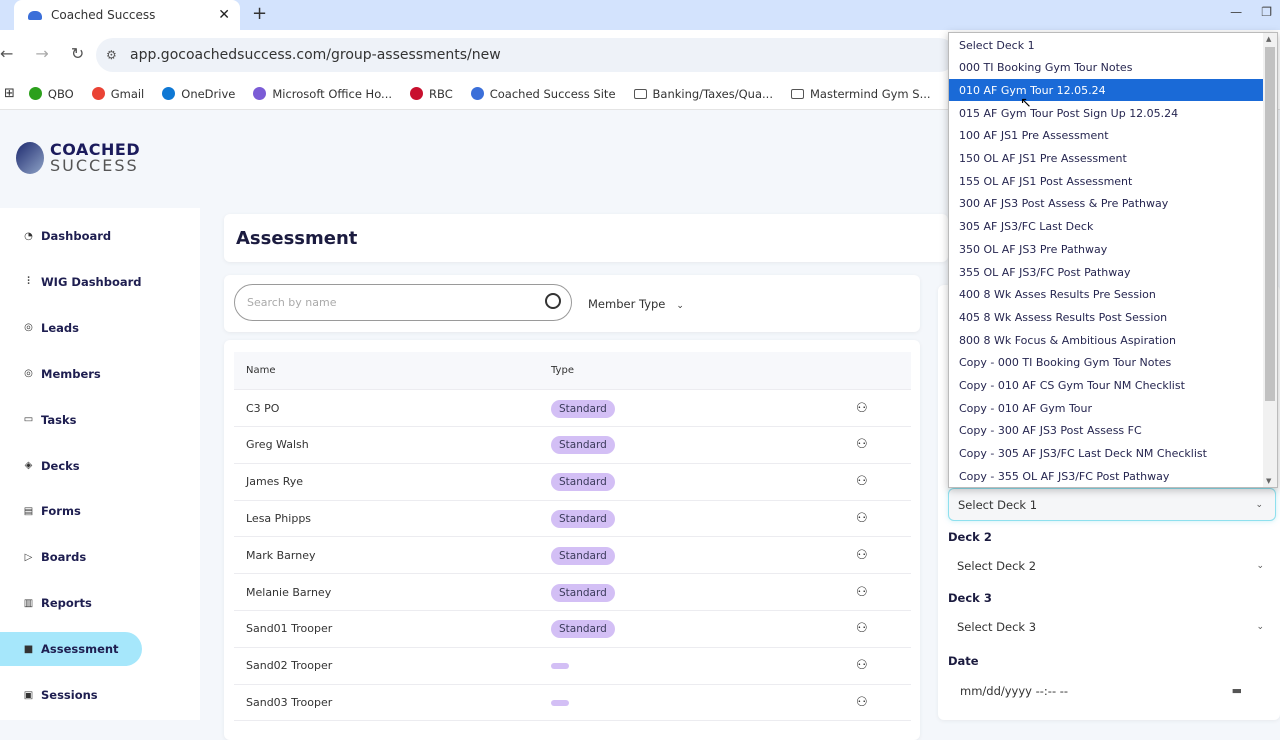 The width and height of the screenshot is (1280, 740). I want to click on sidebar-item-sessions: ▣ Sessions, so click(71, 695).